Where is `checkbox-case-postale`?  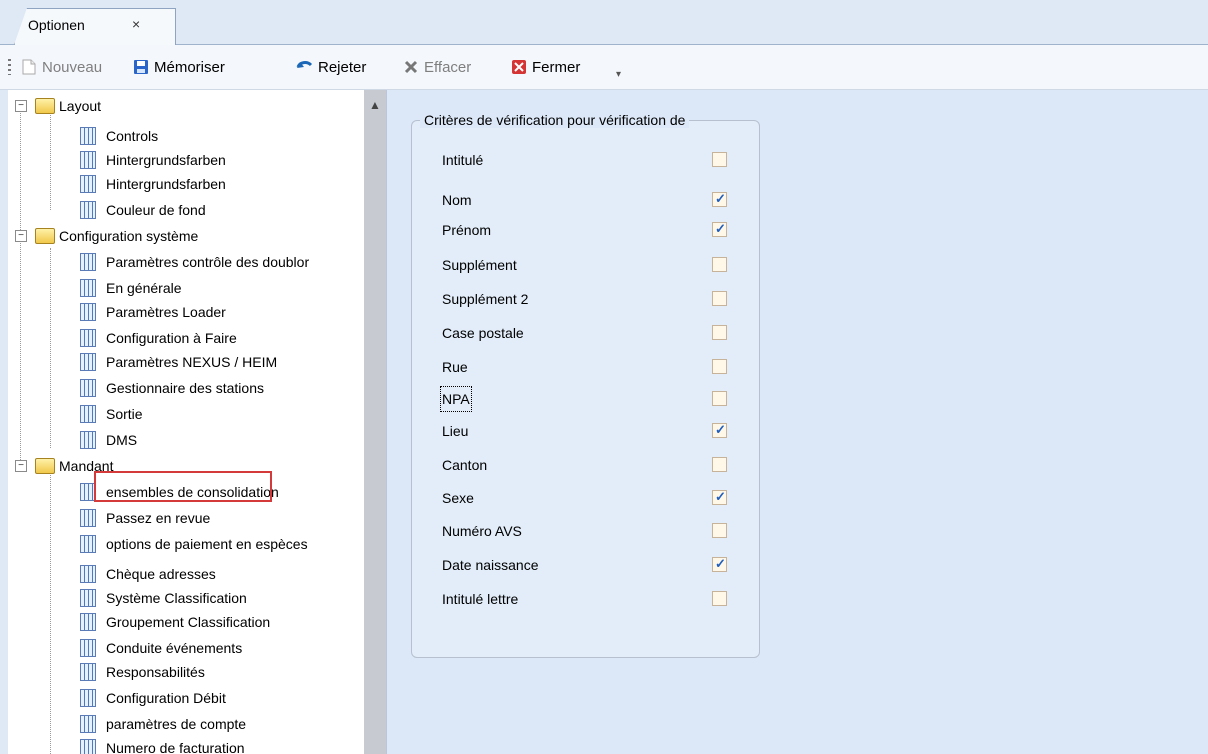
checkbox-case-postale is located at coordinates (719, 332).